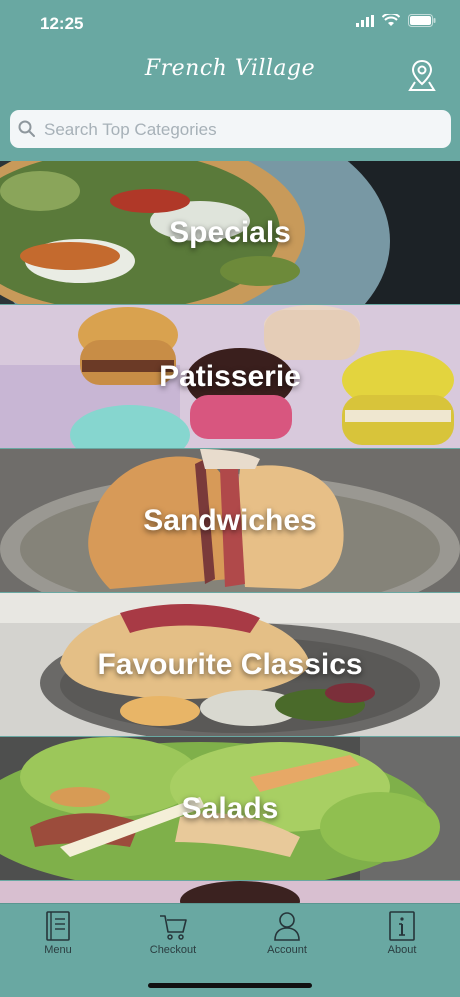 The image size is (460, 997). I want to click on category-sandwiches: Sandwiches, so click(230, 520).